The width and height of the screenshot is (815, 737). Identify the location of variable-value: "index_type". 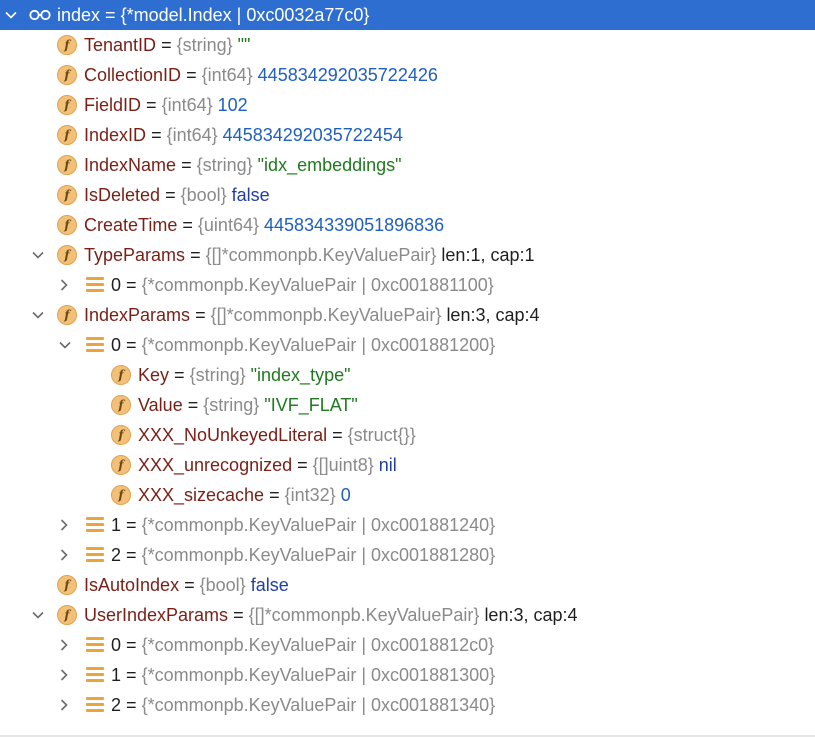
(300, 375).